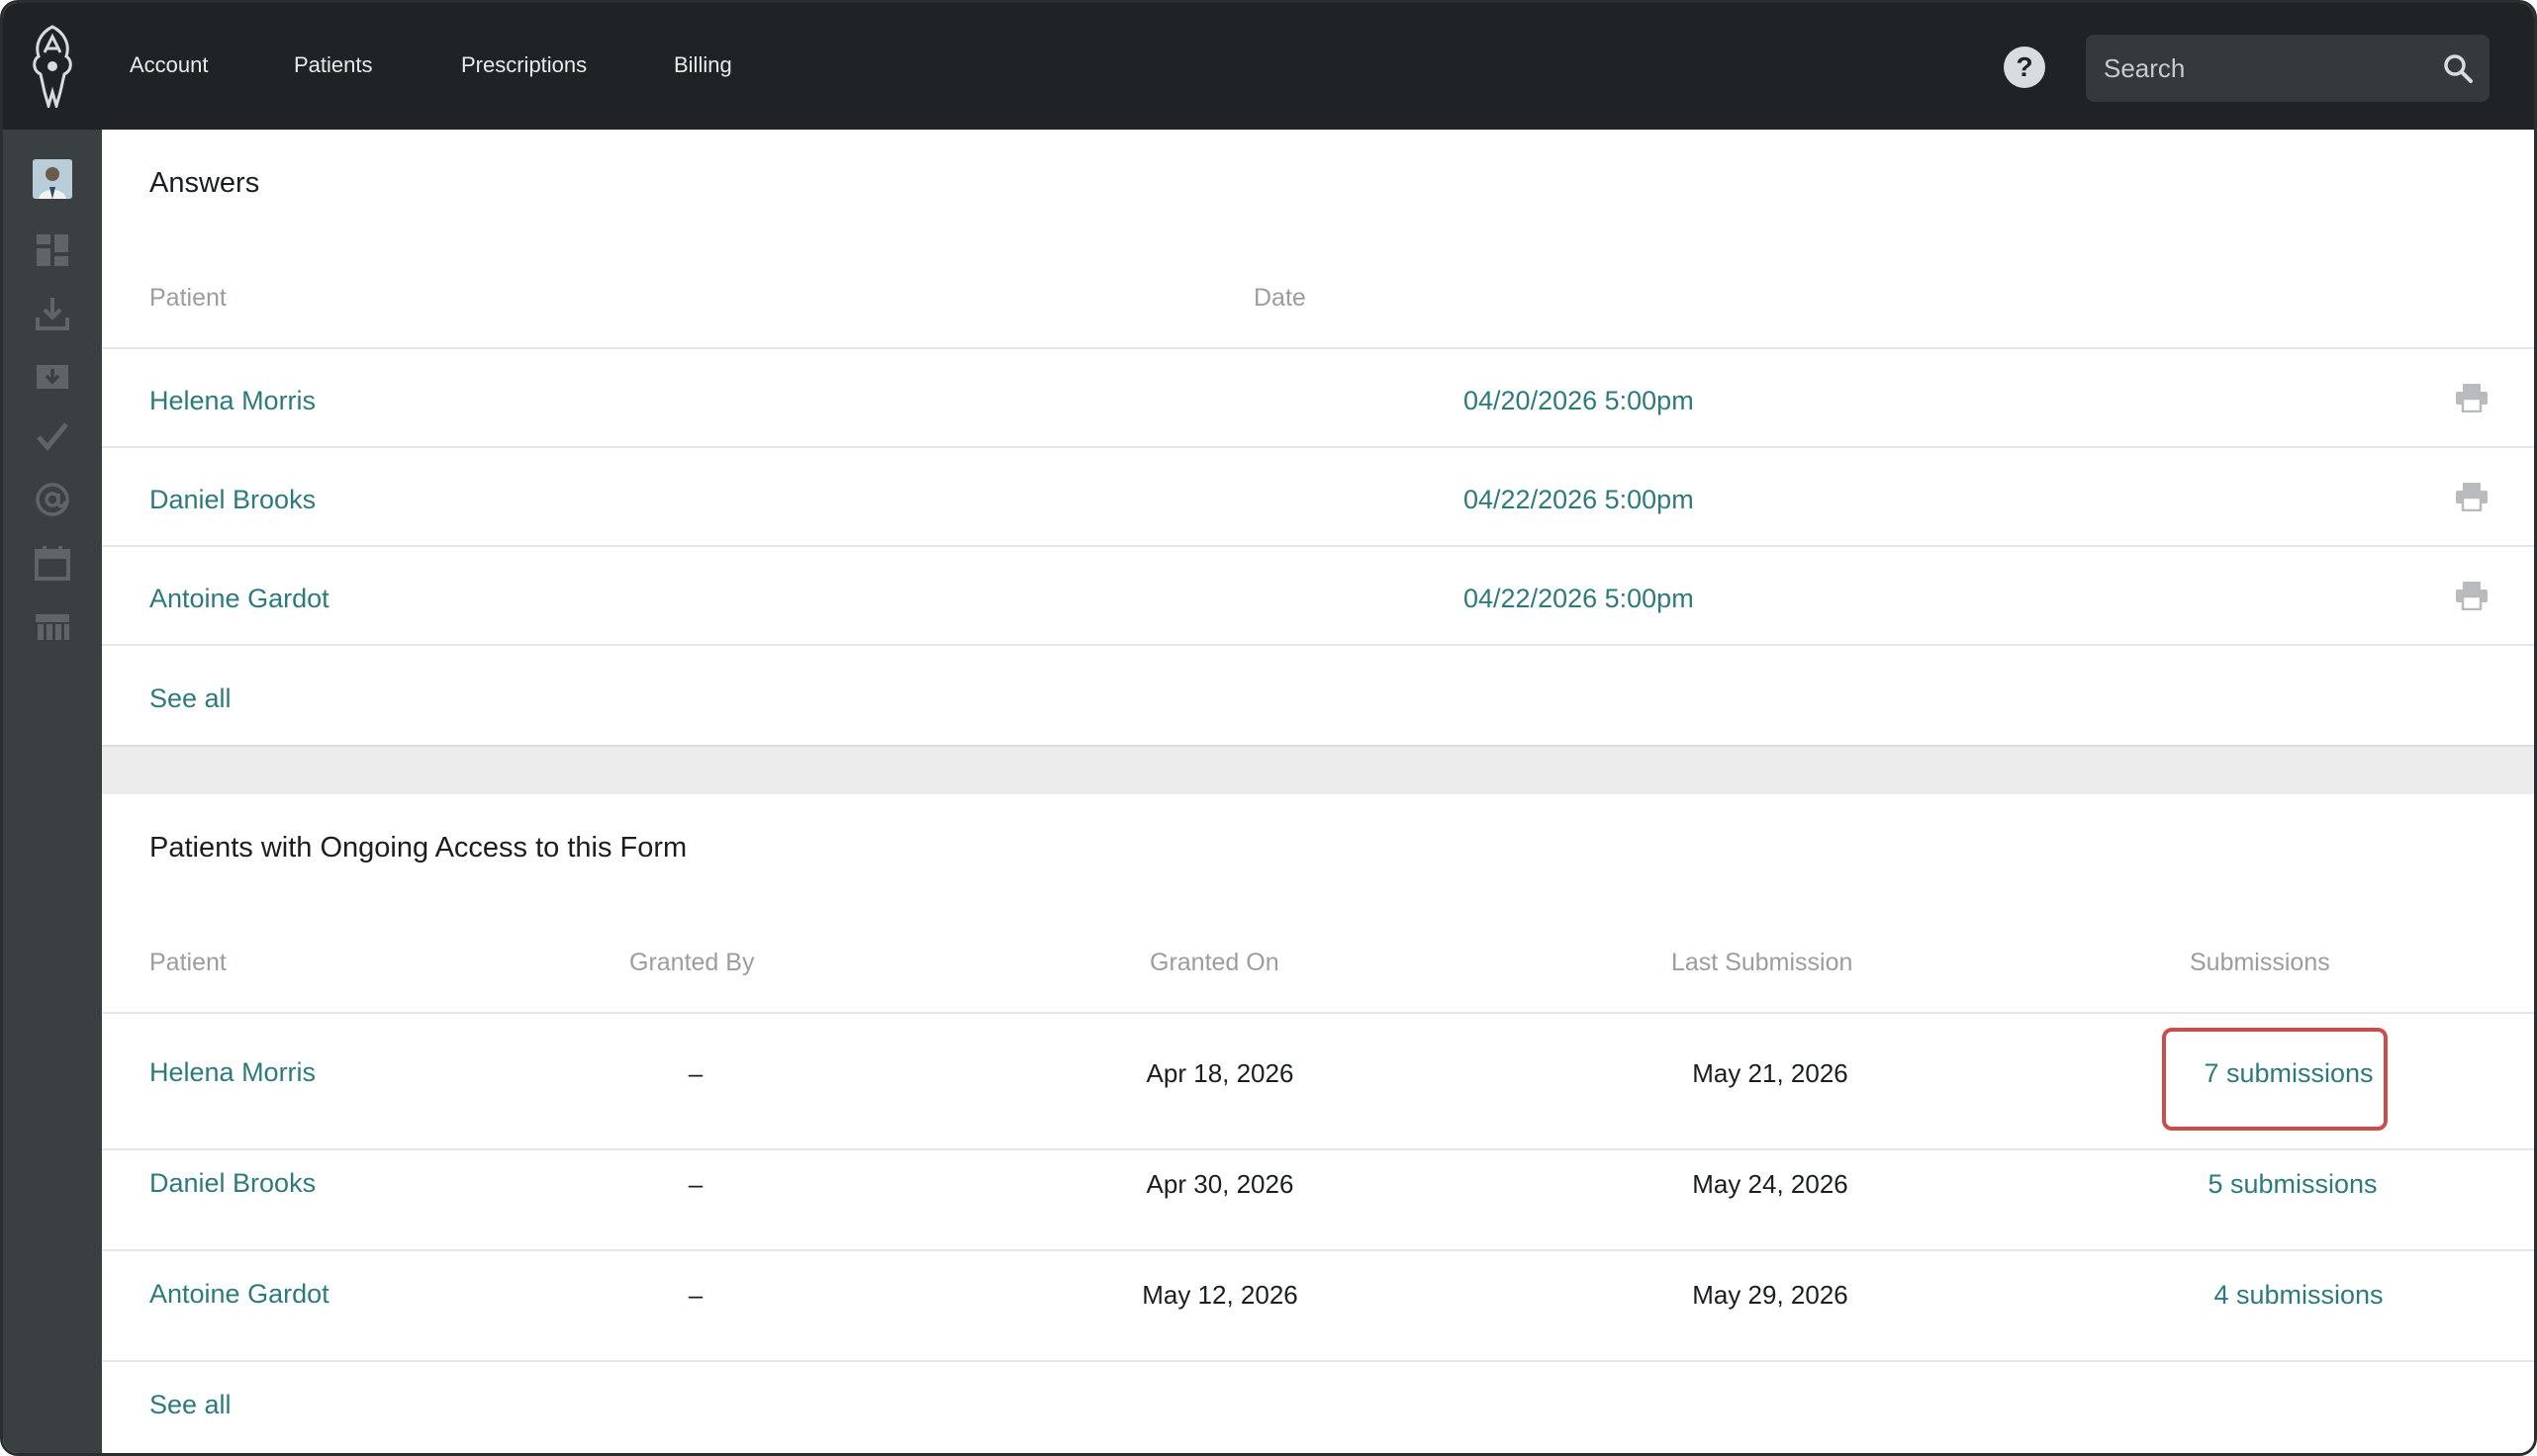 The image size is (2537, 1456). What do you see at coordinates (205, 183) in the screenshot?
I see `answers-title: Answers` at bounding box center [205, 183].